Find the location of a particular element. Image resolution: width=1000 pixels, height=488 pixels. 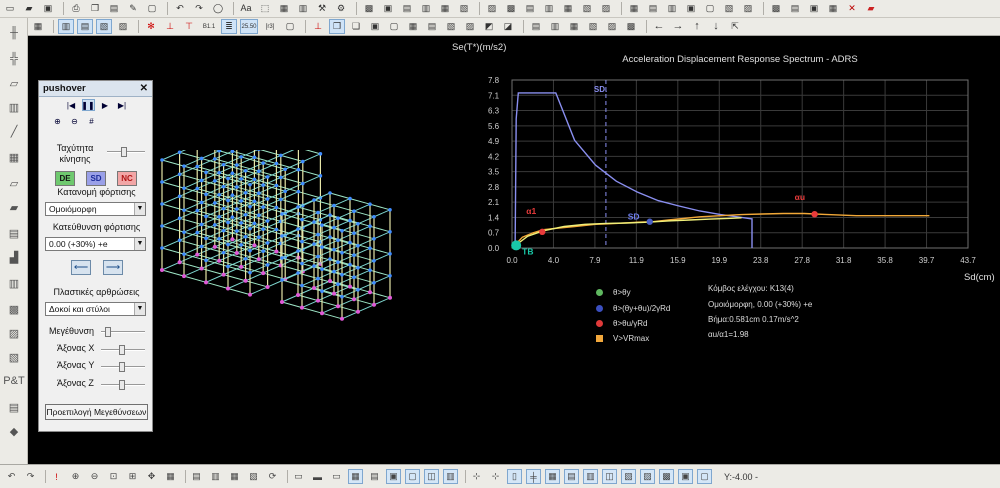

snap-icon: ▣ is located at coordinates (685, 476).